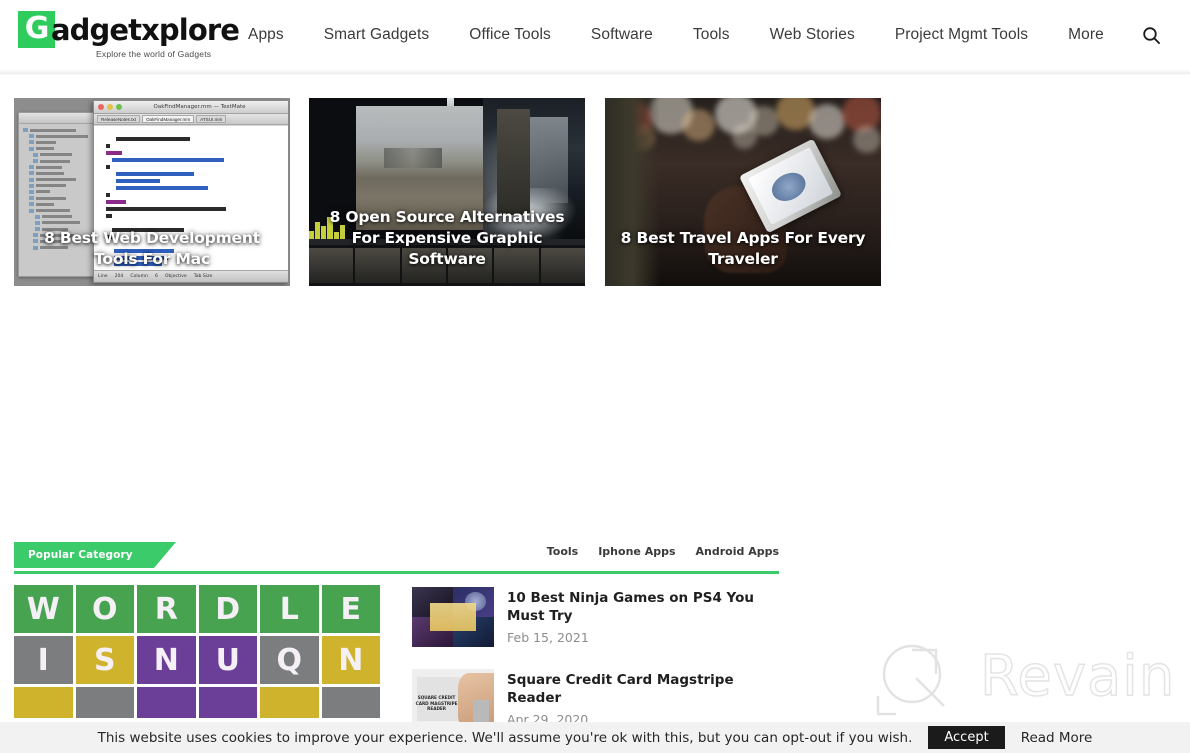 This screenshot has width=1190, height=753. Describe the element at coordinates (1077, 676) in the screenshot. I see `revain-wordmark: Revain` at that location.